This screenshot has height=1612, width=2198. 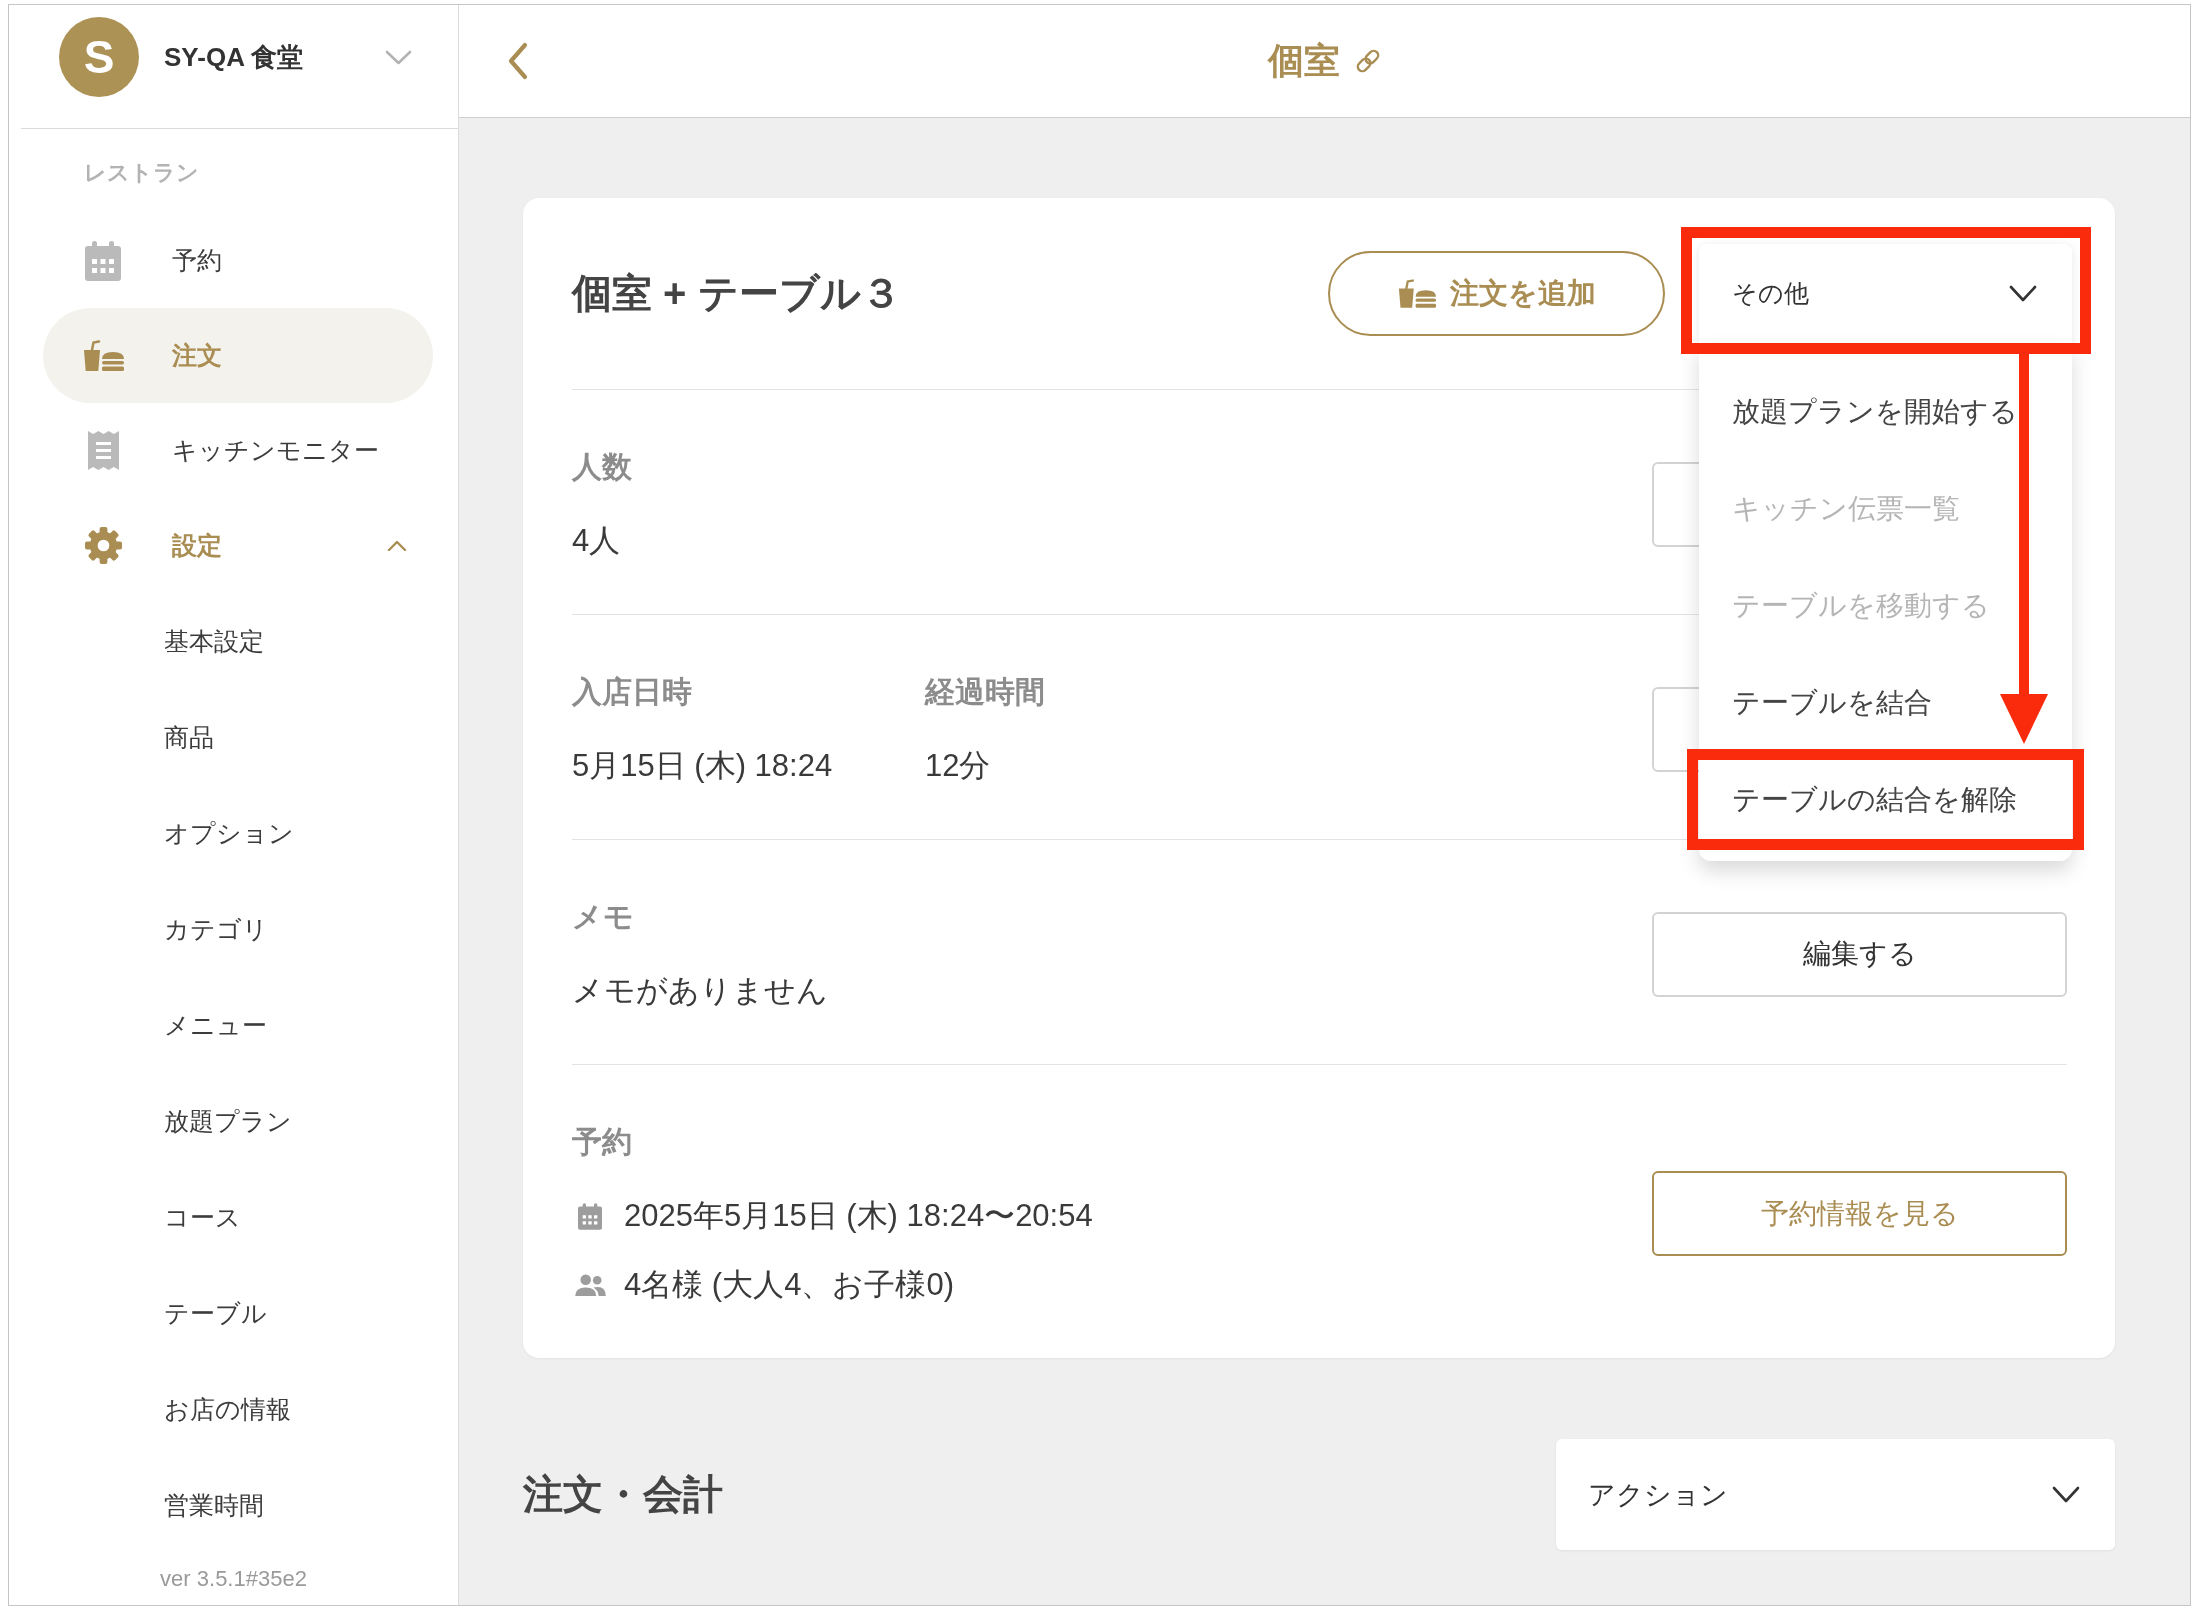 What do you see at coordinates (590, 1285) in the screenshot?
I see `people-icon` at bounding box center [590, 1285].